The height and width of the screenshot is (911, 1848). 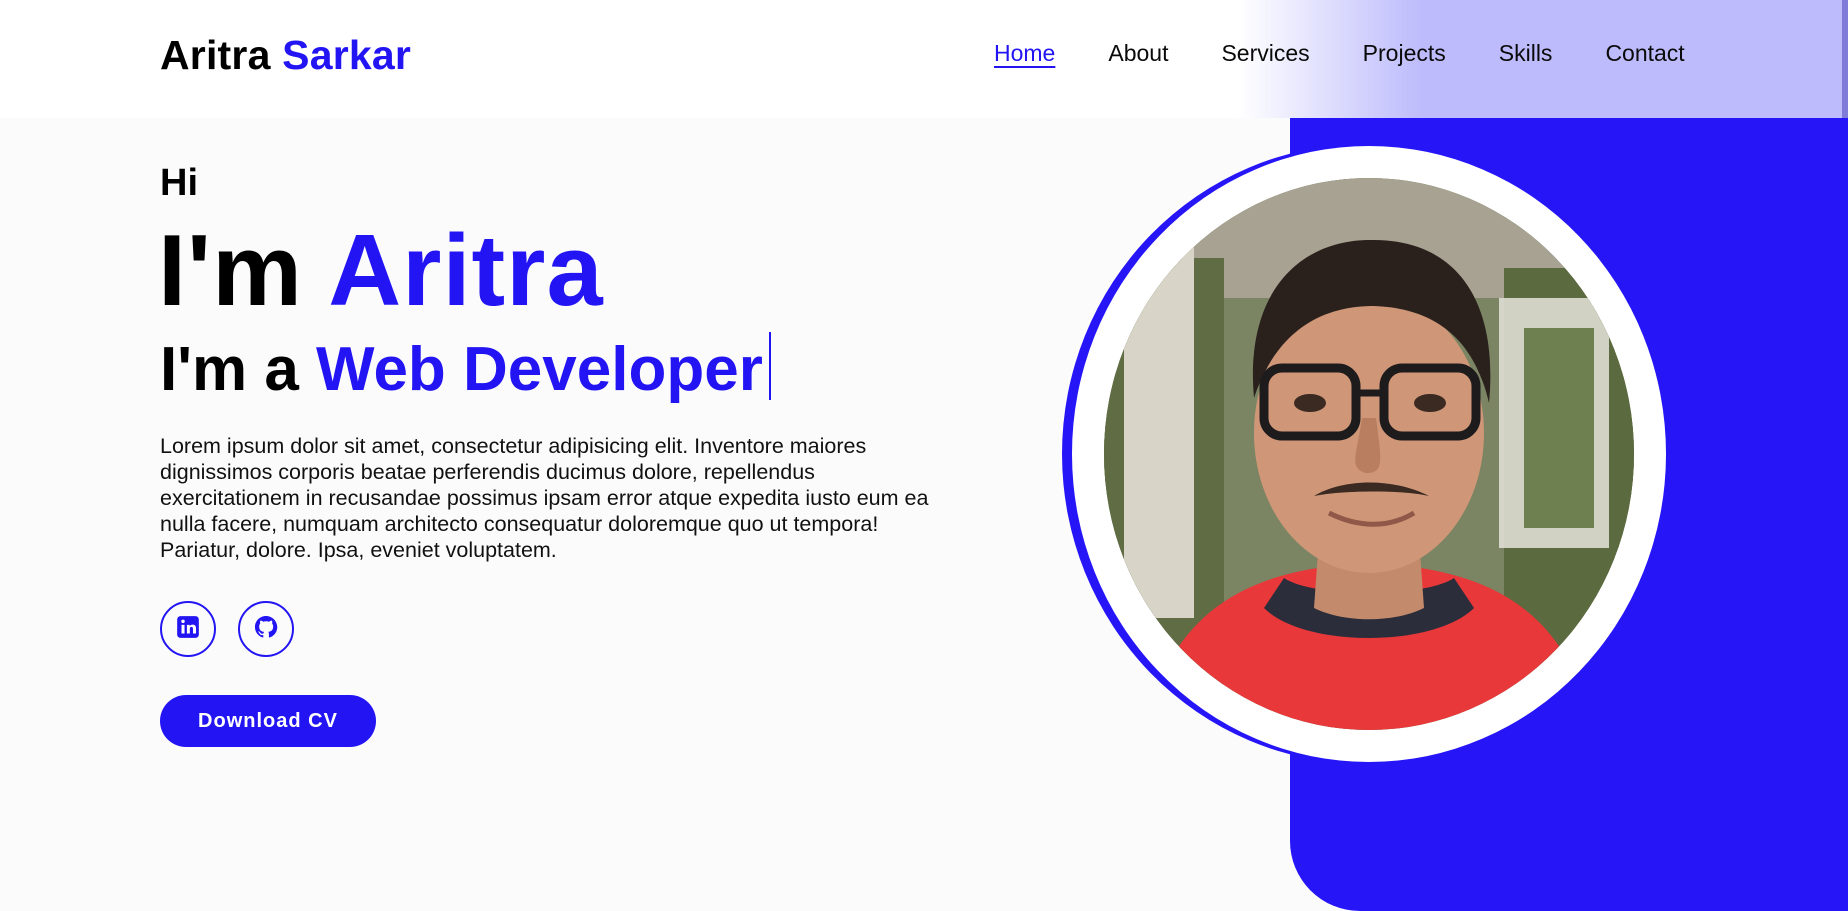 I want to click on linkedin-button, so click(x=188, y=629).